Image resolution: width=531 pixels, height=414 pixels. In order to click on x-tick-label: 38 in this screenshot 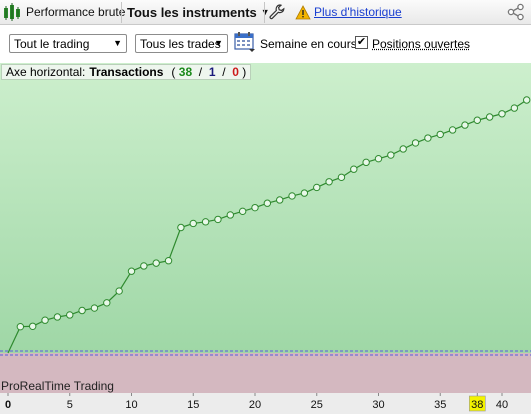, I will do `click(477, 405)`.